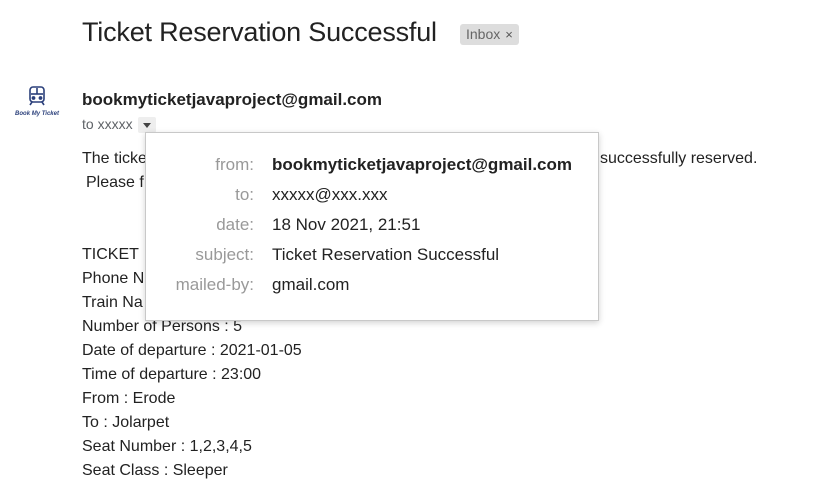 The height and width of the screenshot is (503, 832). What do you see at coordinates (509, 34) in the screenshot?
I see `remove-label-icon: ×` at bounding box center [509, 34].